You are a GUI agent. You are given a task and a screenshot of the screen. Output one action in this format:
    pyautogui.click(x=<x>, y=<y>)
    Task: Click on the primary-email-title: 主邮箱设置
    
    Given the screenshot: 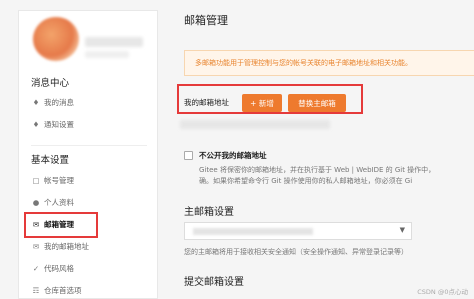 What is the action you would take?
    pyautogui.click(x=209, y=212)
    